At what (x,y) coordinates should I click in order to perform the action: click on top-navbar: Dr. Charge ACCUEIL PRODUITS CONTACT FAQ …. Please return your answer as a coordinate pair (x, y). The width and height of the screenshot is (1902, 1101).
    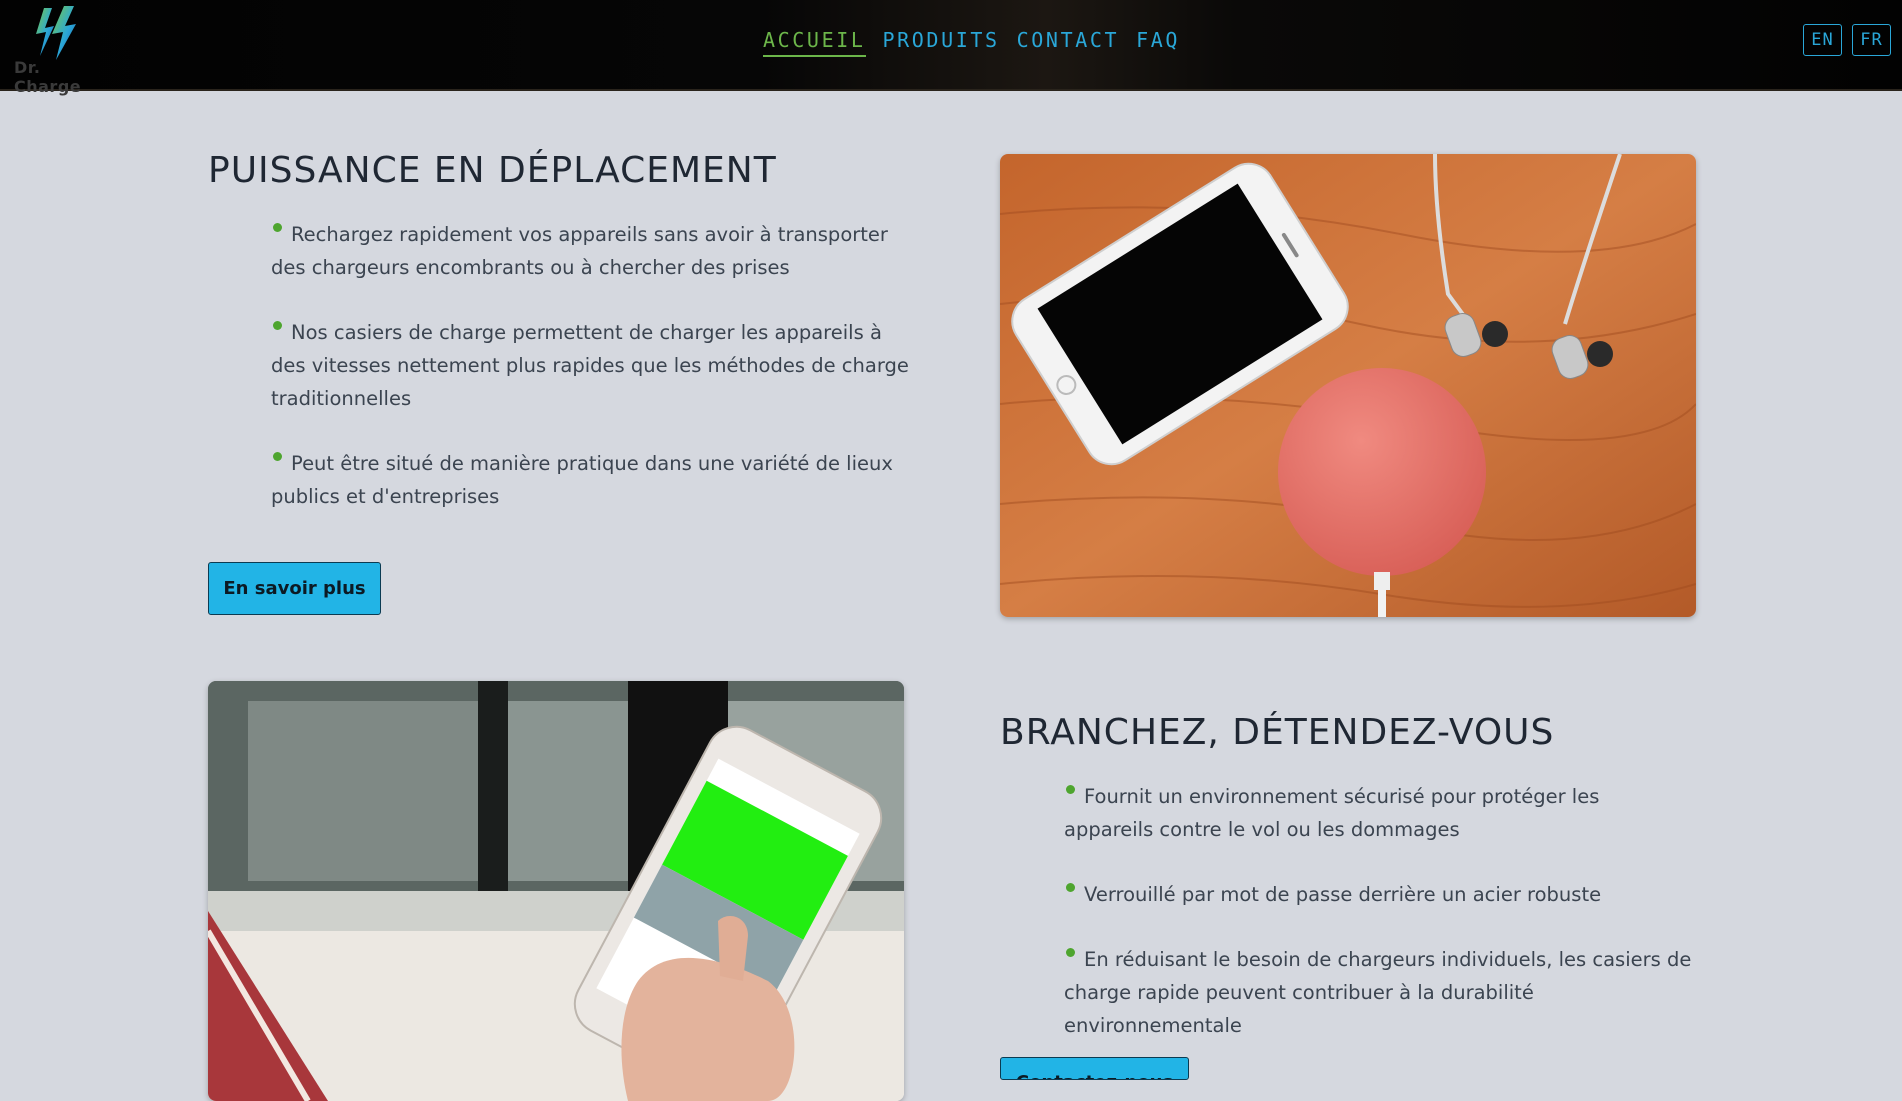
    Looking at the image, I should click on (951, 48).